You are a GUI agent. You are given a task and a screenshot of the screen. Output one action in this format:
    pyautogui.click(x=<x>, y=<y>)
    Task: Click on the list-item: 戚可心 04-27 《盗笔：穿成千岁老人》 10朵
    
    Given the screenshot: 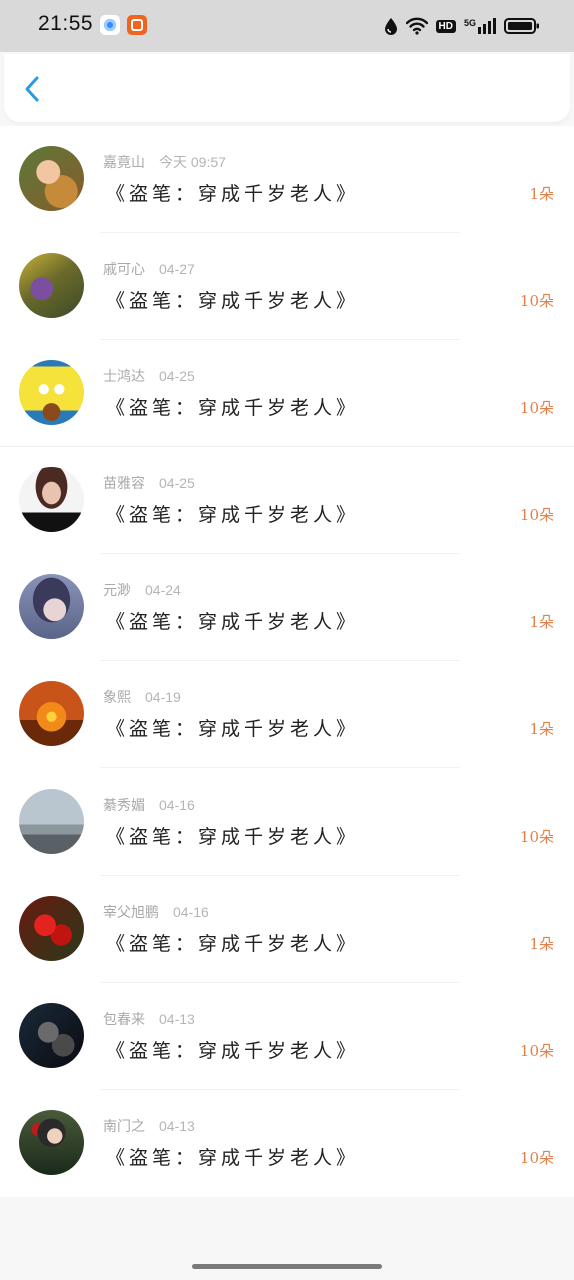 What is the action you would take?
    pyautogui.click(x=287, y=287)
    